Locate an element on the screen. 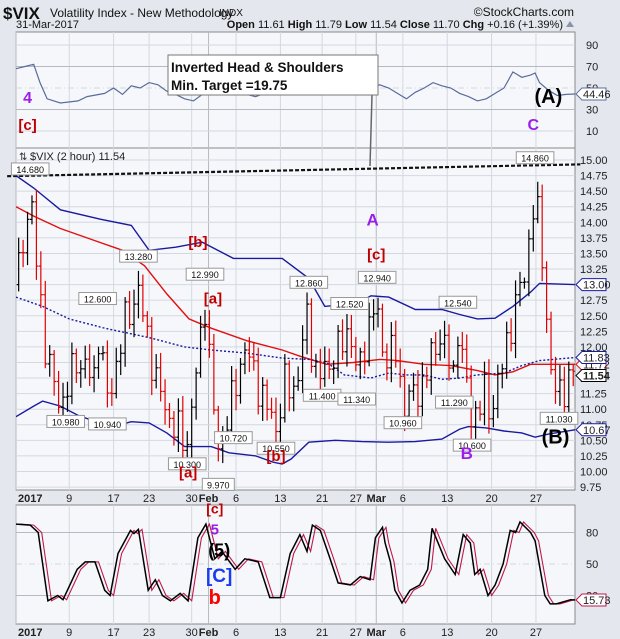  extreme-value: 12.990 is located at coordinates (205, 275).